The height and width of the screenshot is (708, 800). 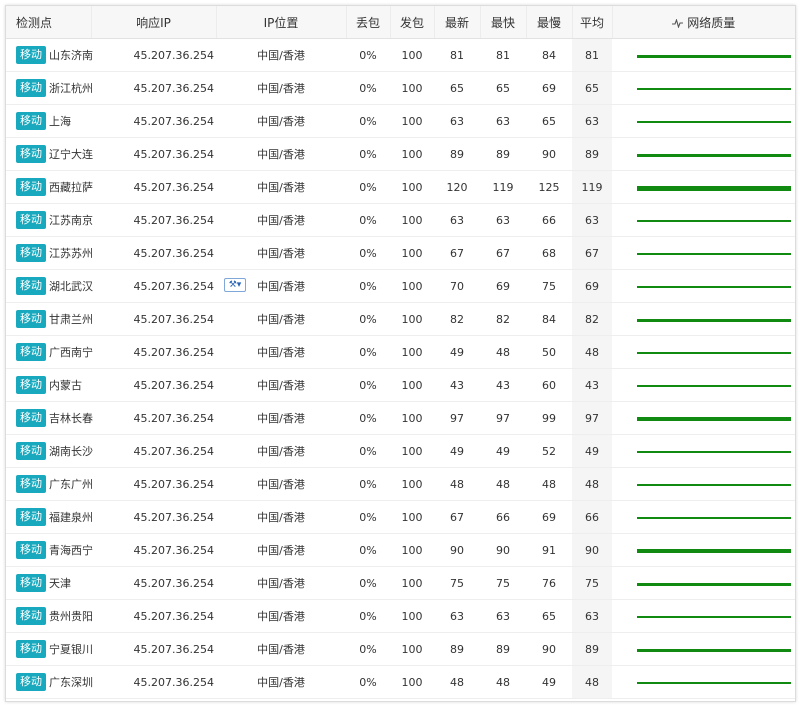 I want to click on loss-cell: 0%, so click(x=368, y=55).